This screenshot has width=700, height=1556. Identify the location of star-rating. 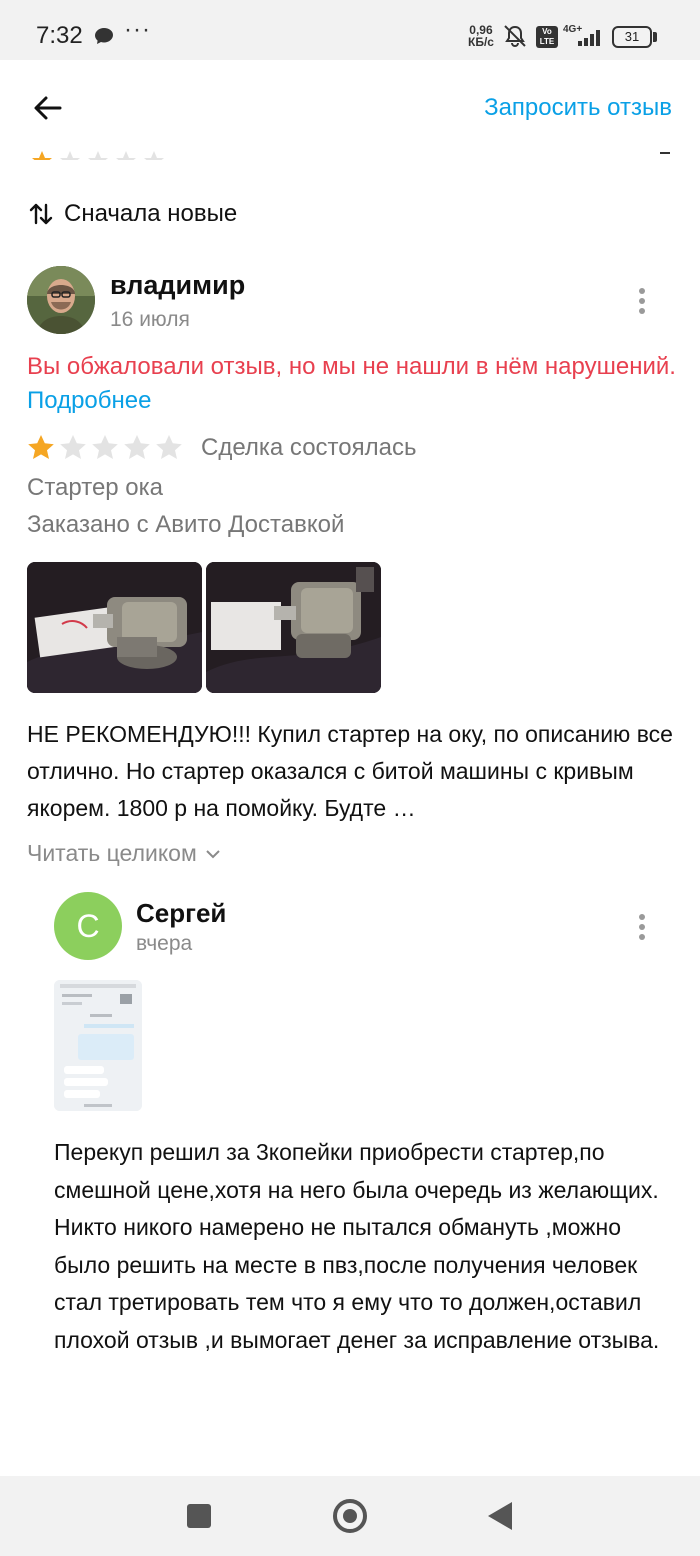
(107, 448).